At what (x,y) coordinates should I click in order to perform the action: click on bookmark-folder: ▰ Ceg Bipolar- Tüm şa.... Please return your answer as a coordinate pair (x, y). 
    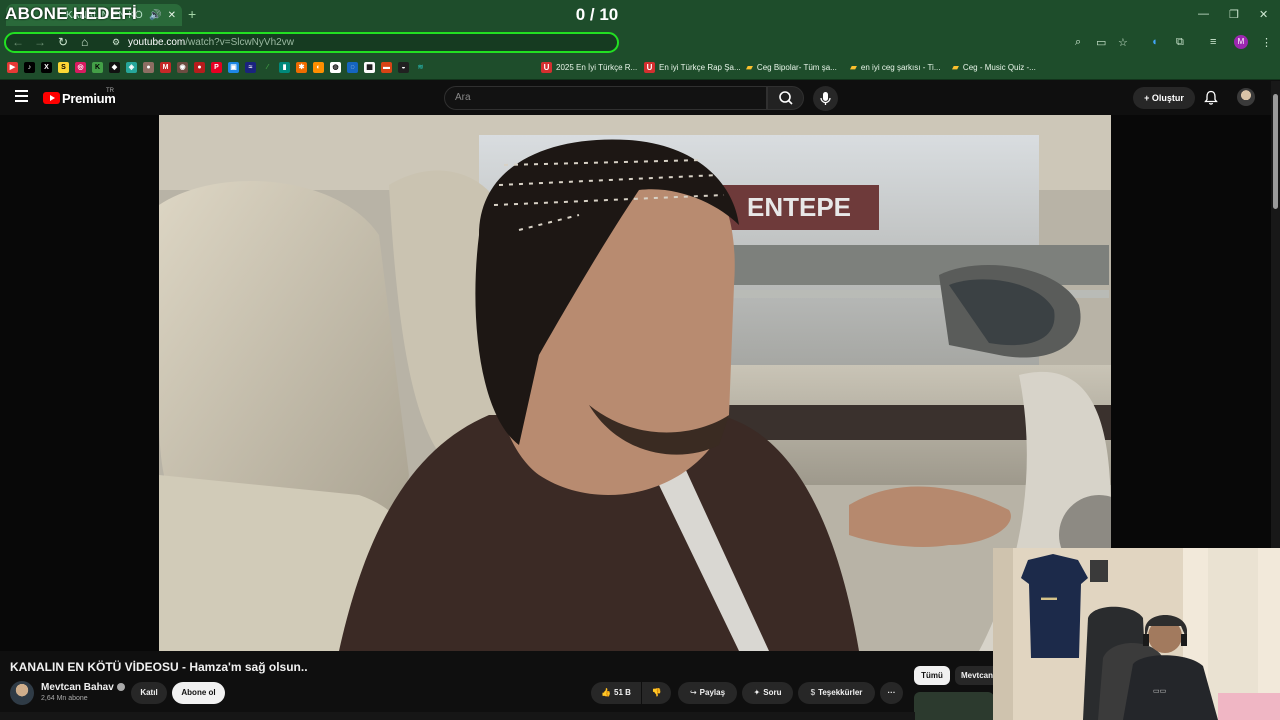
    Looking at the image, I should click on (791, 67).